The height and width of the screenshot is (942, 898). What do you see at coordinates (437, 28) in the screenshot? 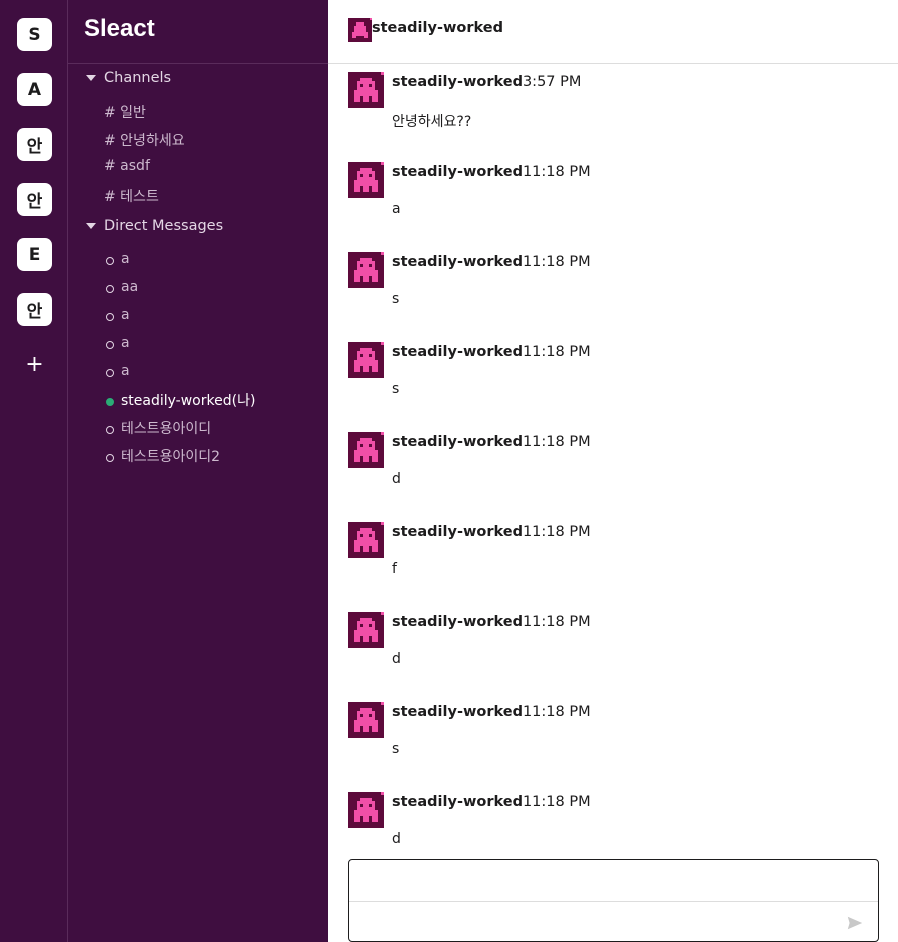
I see `chat-header-name: steadily-worked` at bounding box center [437, 28].